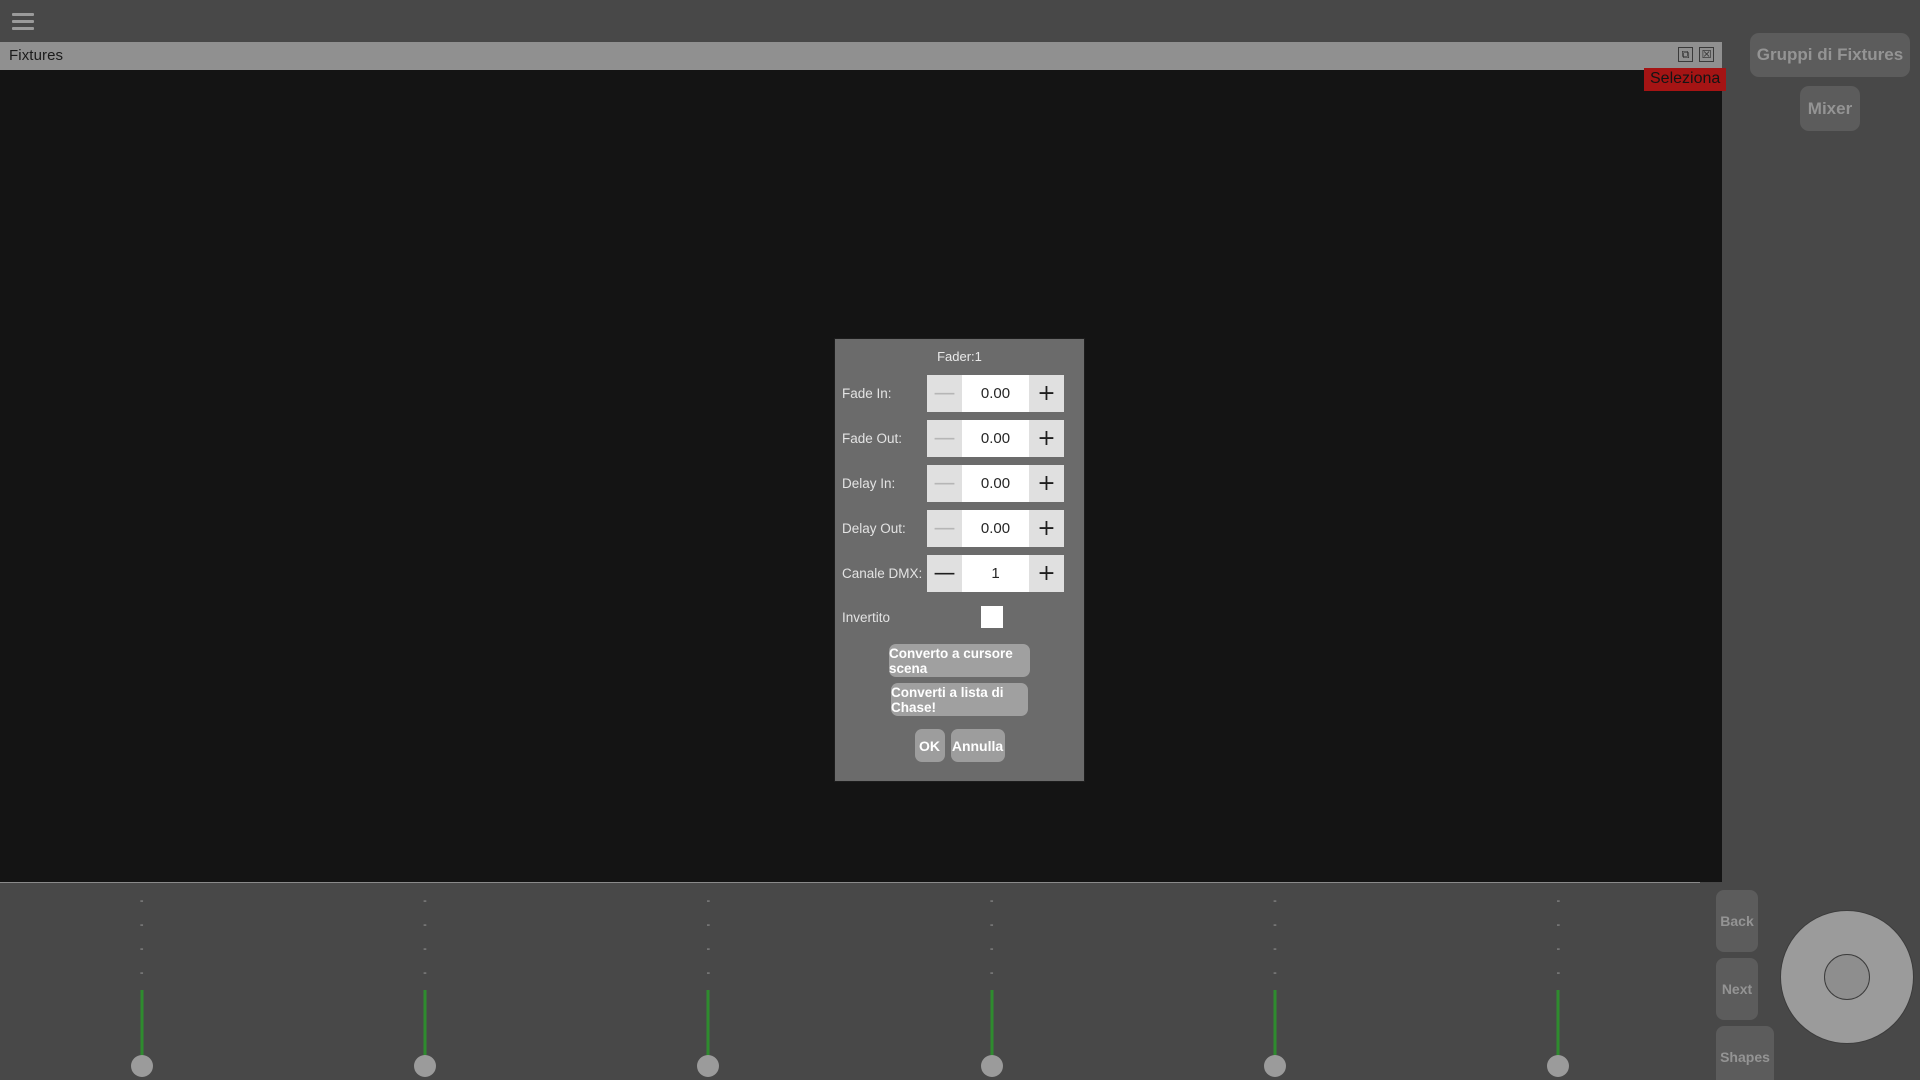 The width and height of the screenshot is (1920, 1080). I want to click on invertito-checkbox, so click(992, 617).